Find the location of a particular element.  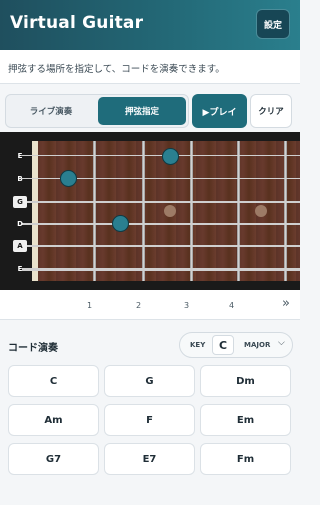

string-label-g: G is located at coordinates (20, 202).